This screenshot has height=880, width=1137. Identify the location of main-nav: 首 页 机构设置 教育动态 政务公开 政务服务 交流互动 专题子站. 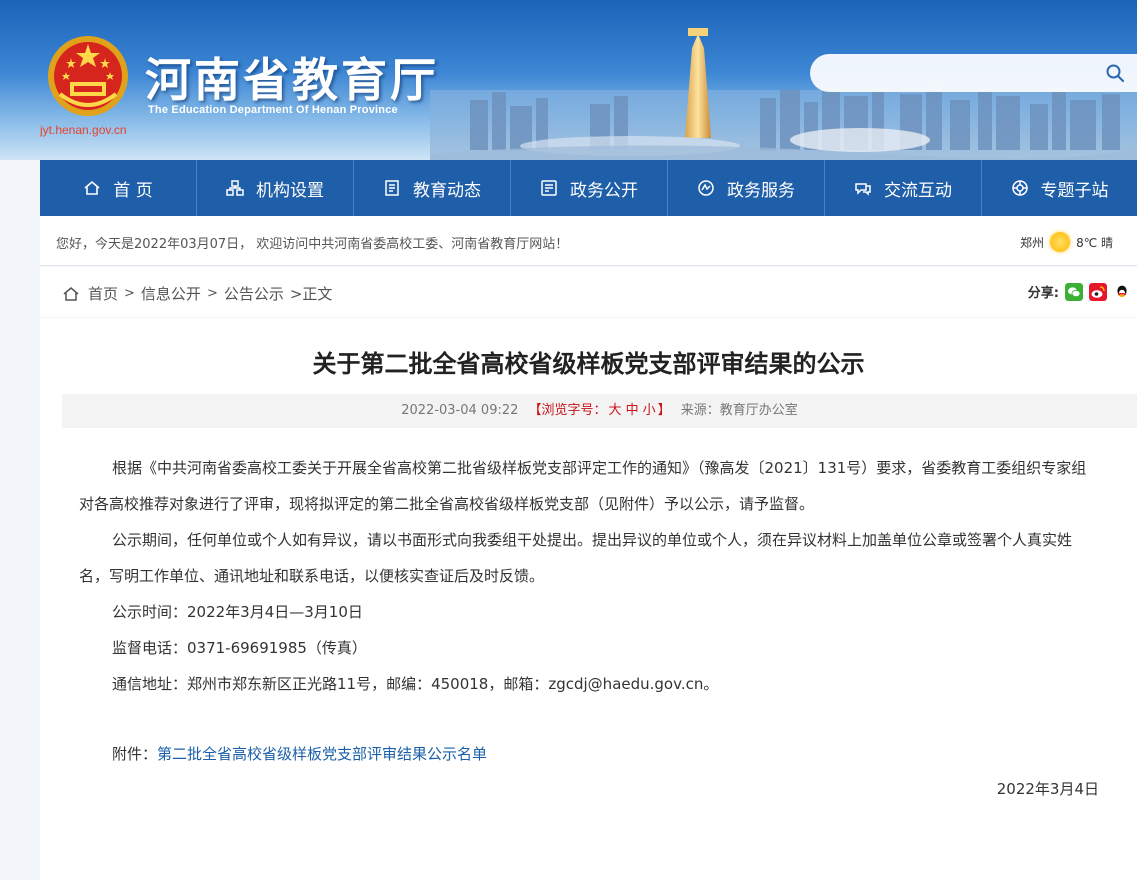
(588, 188).